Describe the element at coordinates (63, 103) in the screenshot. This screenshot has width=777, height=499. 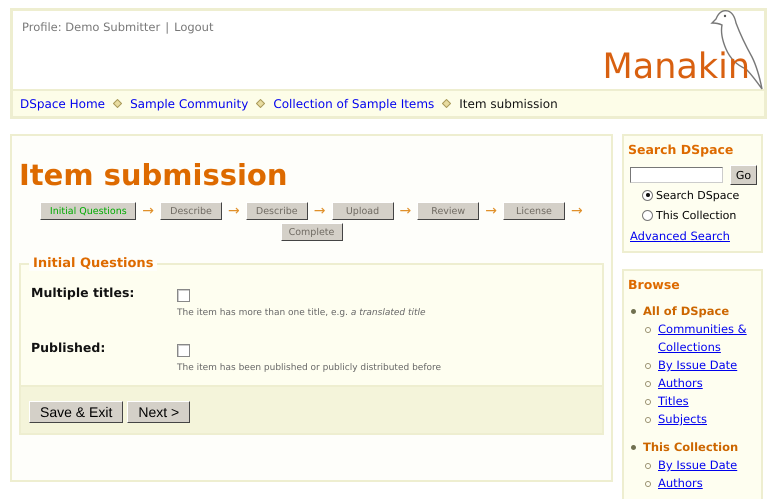
I see `breadcrumb-link: DSpace Home` at that location.